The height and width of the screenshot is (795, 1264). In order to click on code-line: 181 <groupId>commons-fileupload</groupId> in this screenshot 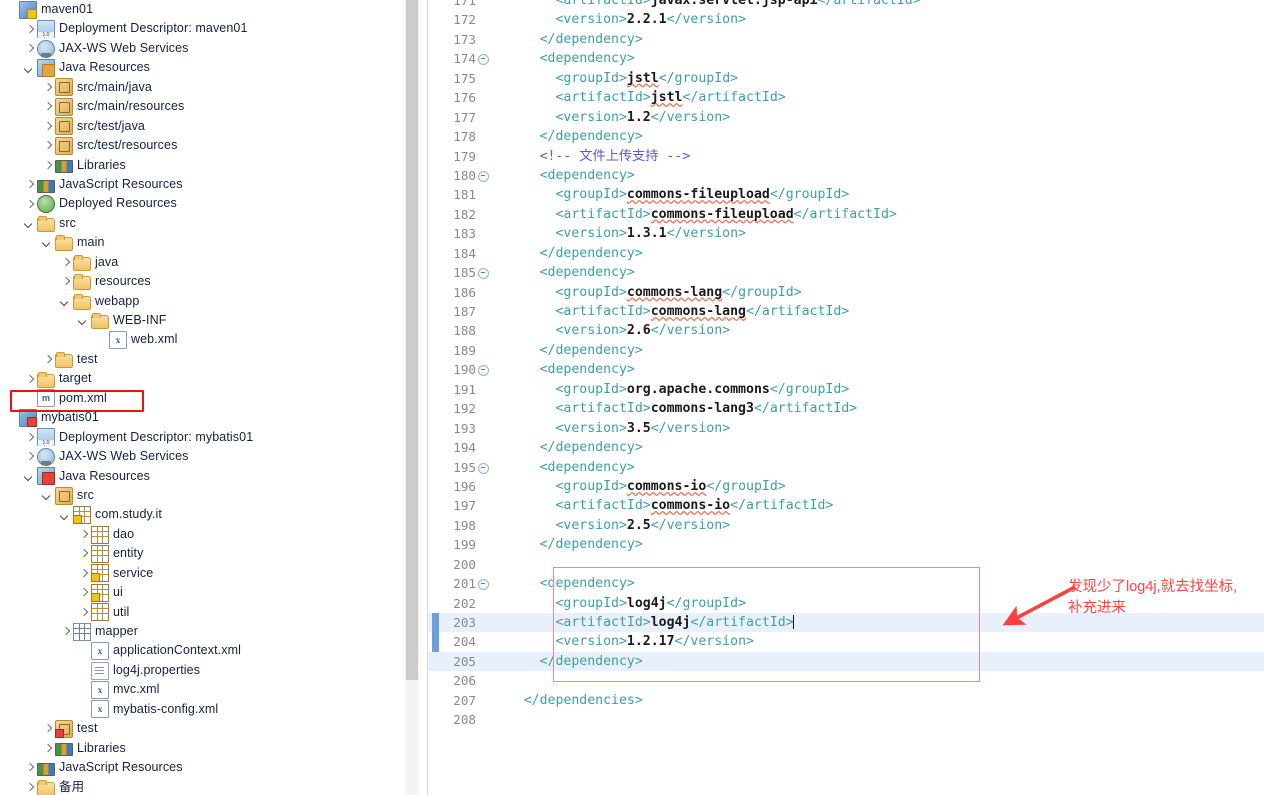, I will do `click(846, 194)`.